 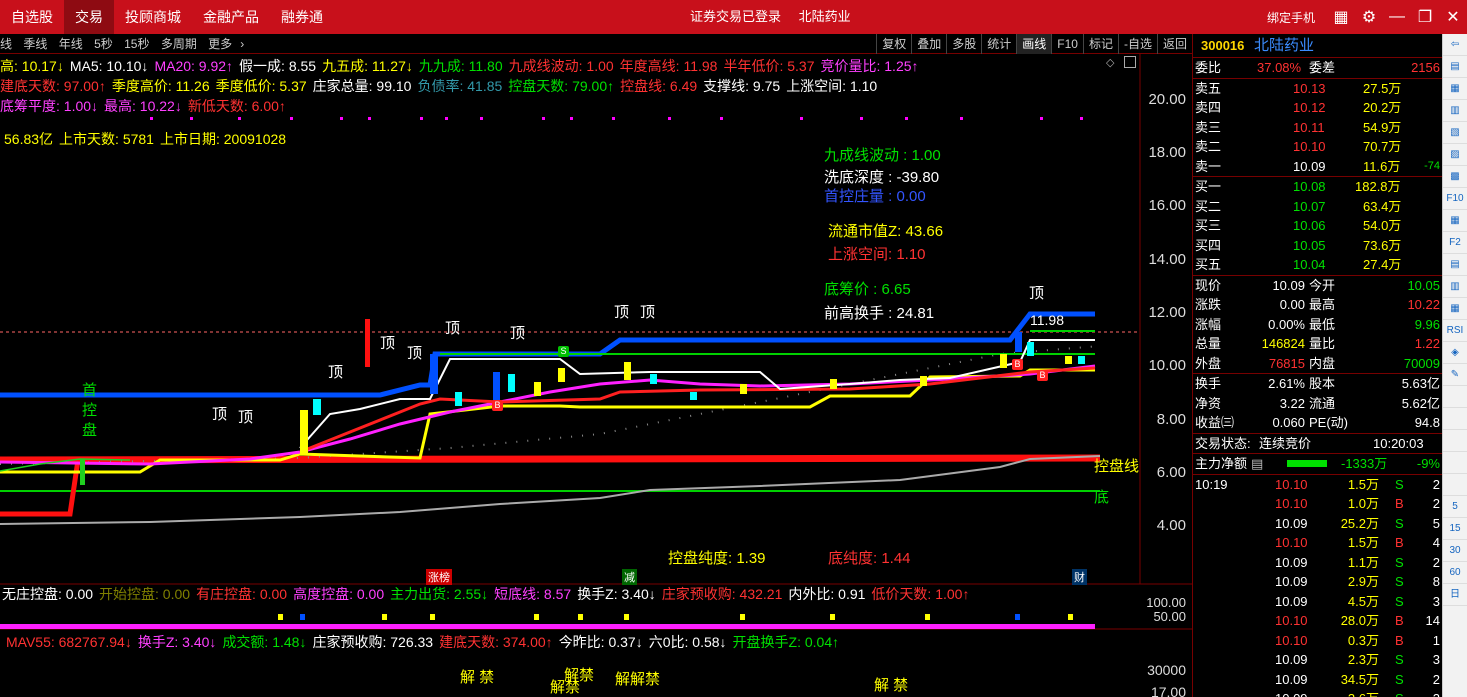 I want to click on gear-icon: ⚙, so click(x=1369, y=17).